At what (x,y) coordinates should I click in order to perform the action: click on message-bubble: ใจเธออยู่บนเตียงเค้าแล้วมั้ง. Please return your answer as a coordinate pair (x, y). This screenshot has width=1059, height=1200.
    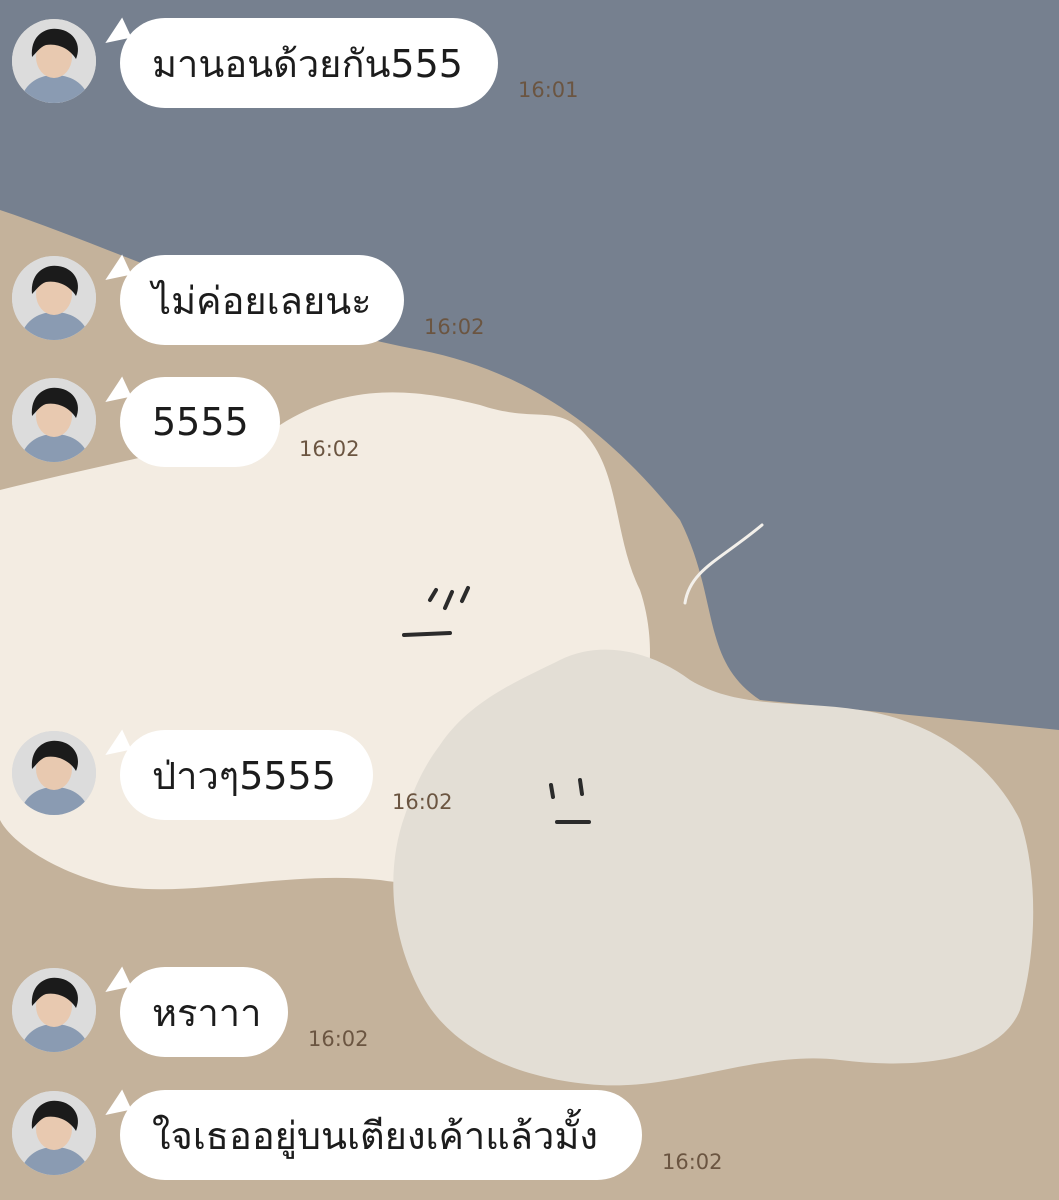
    Looking at the image, I should click on (381, 1135).